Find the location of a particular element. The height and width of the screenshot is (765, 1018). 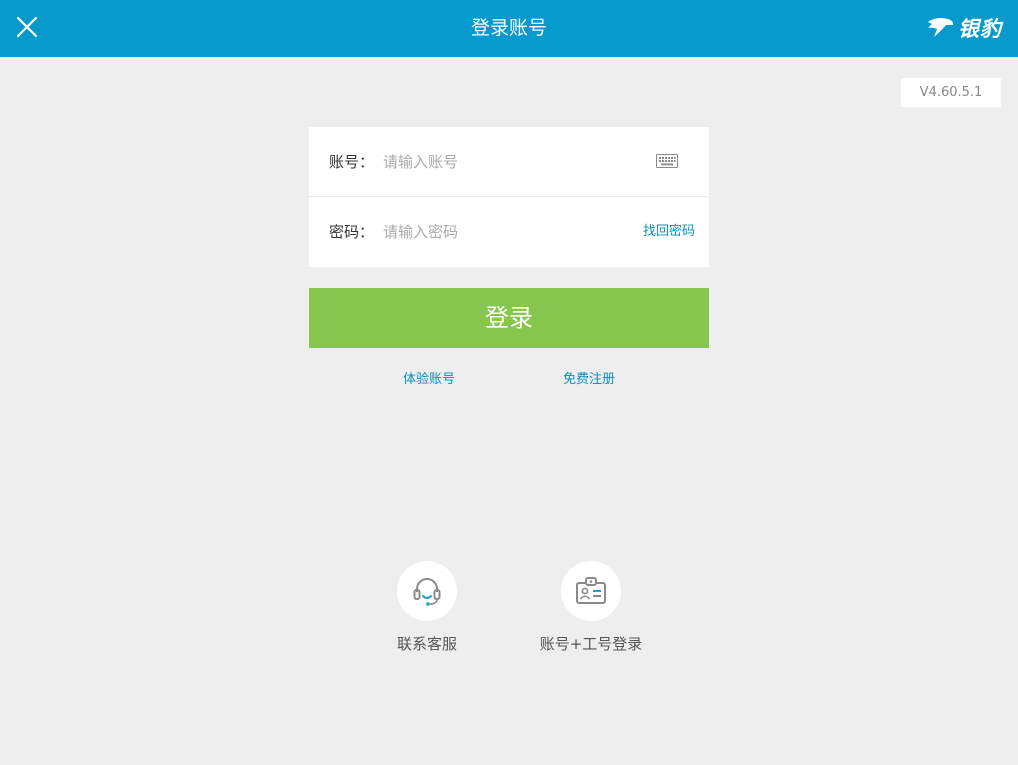

login-form: 账号： 密码： 找回密码 is located at coordinates (509, 197).